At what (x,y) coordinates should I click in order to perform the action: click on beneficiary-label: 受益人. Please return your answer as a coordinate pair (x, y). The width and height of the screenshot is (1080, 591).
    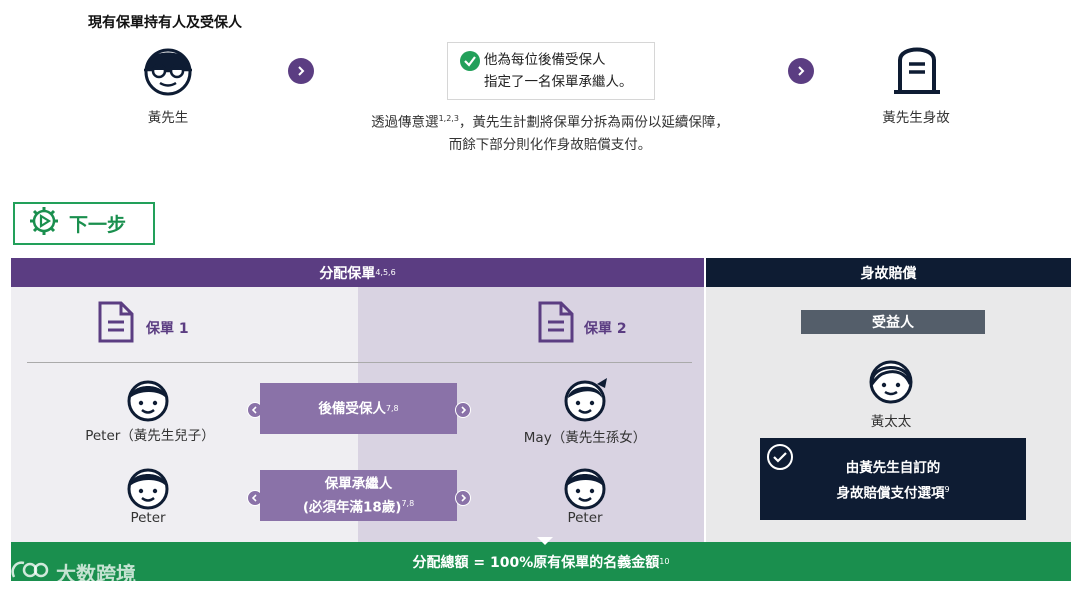
    Looking at the image, I should click on (893, 322).